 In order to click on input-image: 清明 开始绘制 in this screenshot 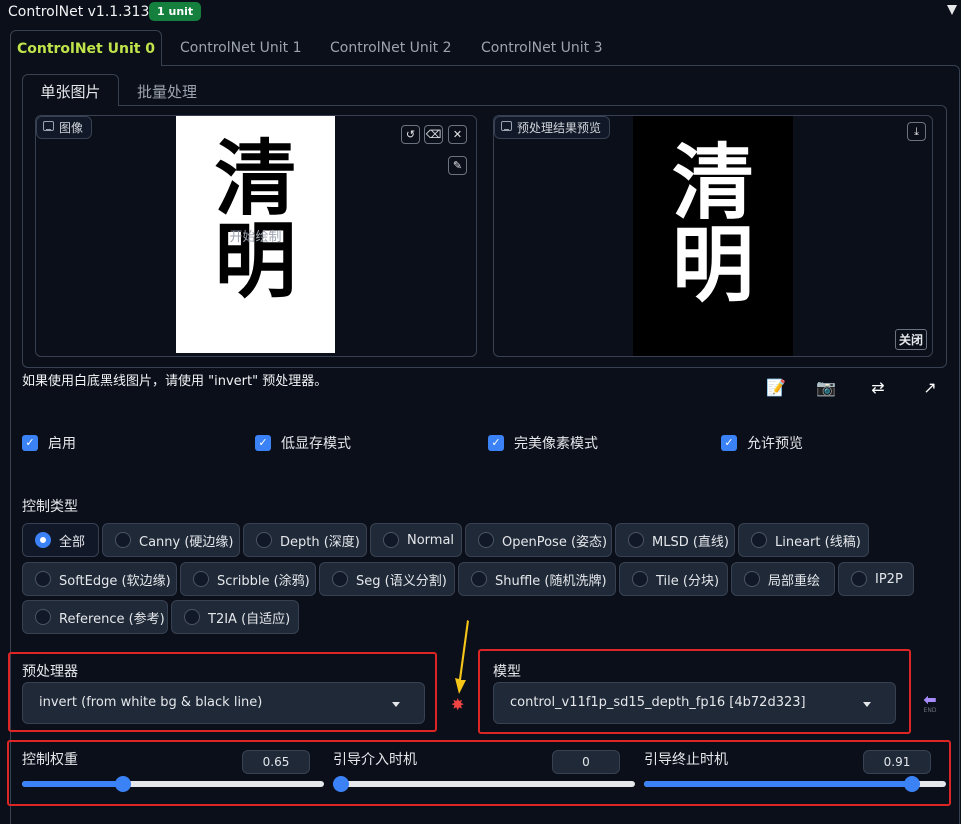, I will do `click(255, 234)`.